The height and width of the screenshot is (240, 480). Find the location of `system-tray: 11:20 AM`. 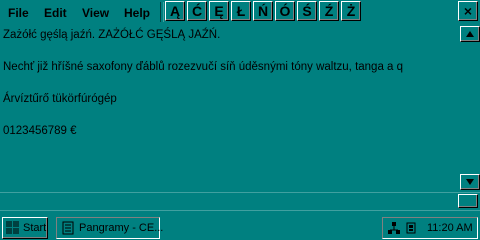

system-tray: 11:20 AM is located at coordinates (430, 228).